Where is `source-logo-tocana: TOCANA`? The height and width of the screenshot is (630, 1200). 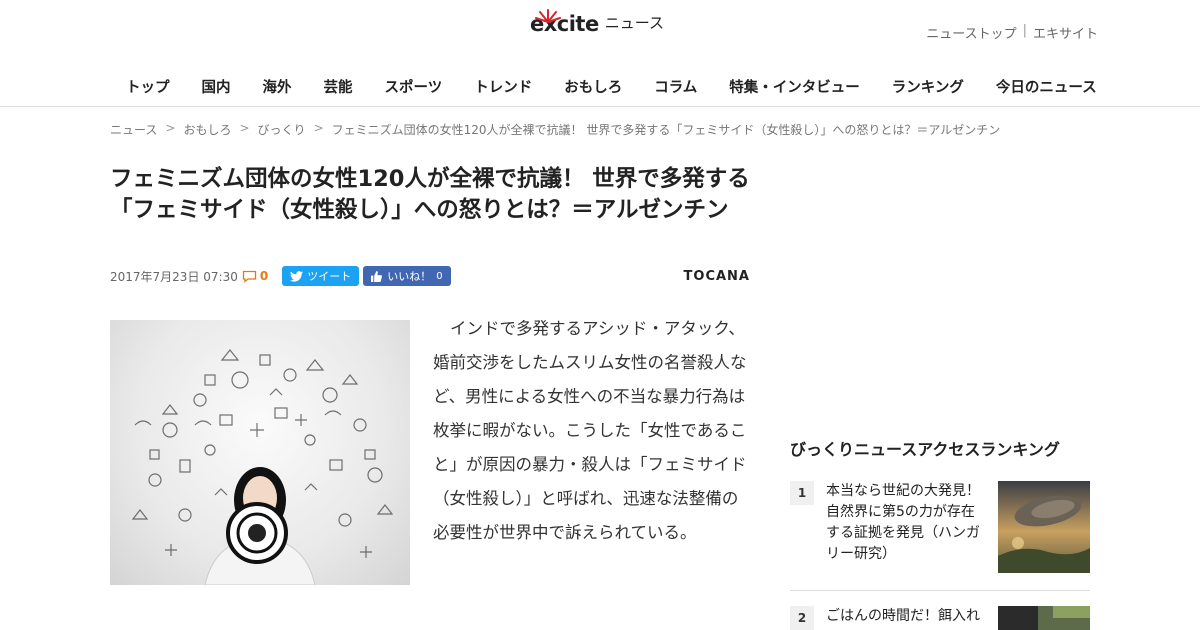
source-logo-tocana: TOCANA is located at coordinates (717, 276).